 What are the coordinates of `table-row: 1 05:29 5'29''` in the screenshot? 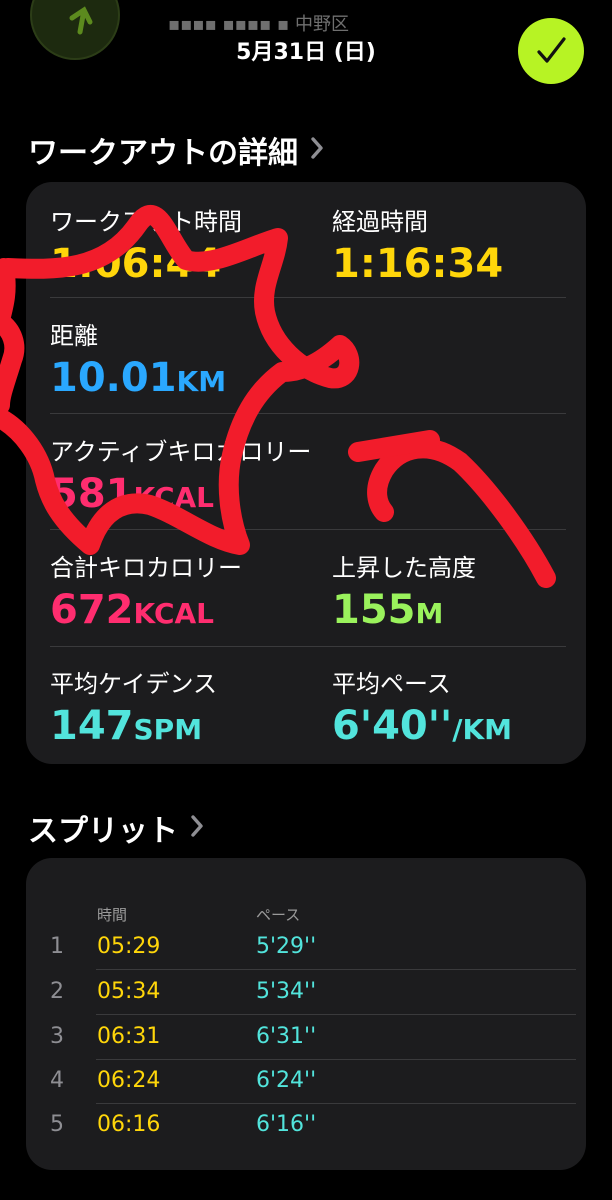 It's located at (306, 948).